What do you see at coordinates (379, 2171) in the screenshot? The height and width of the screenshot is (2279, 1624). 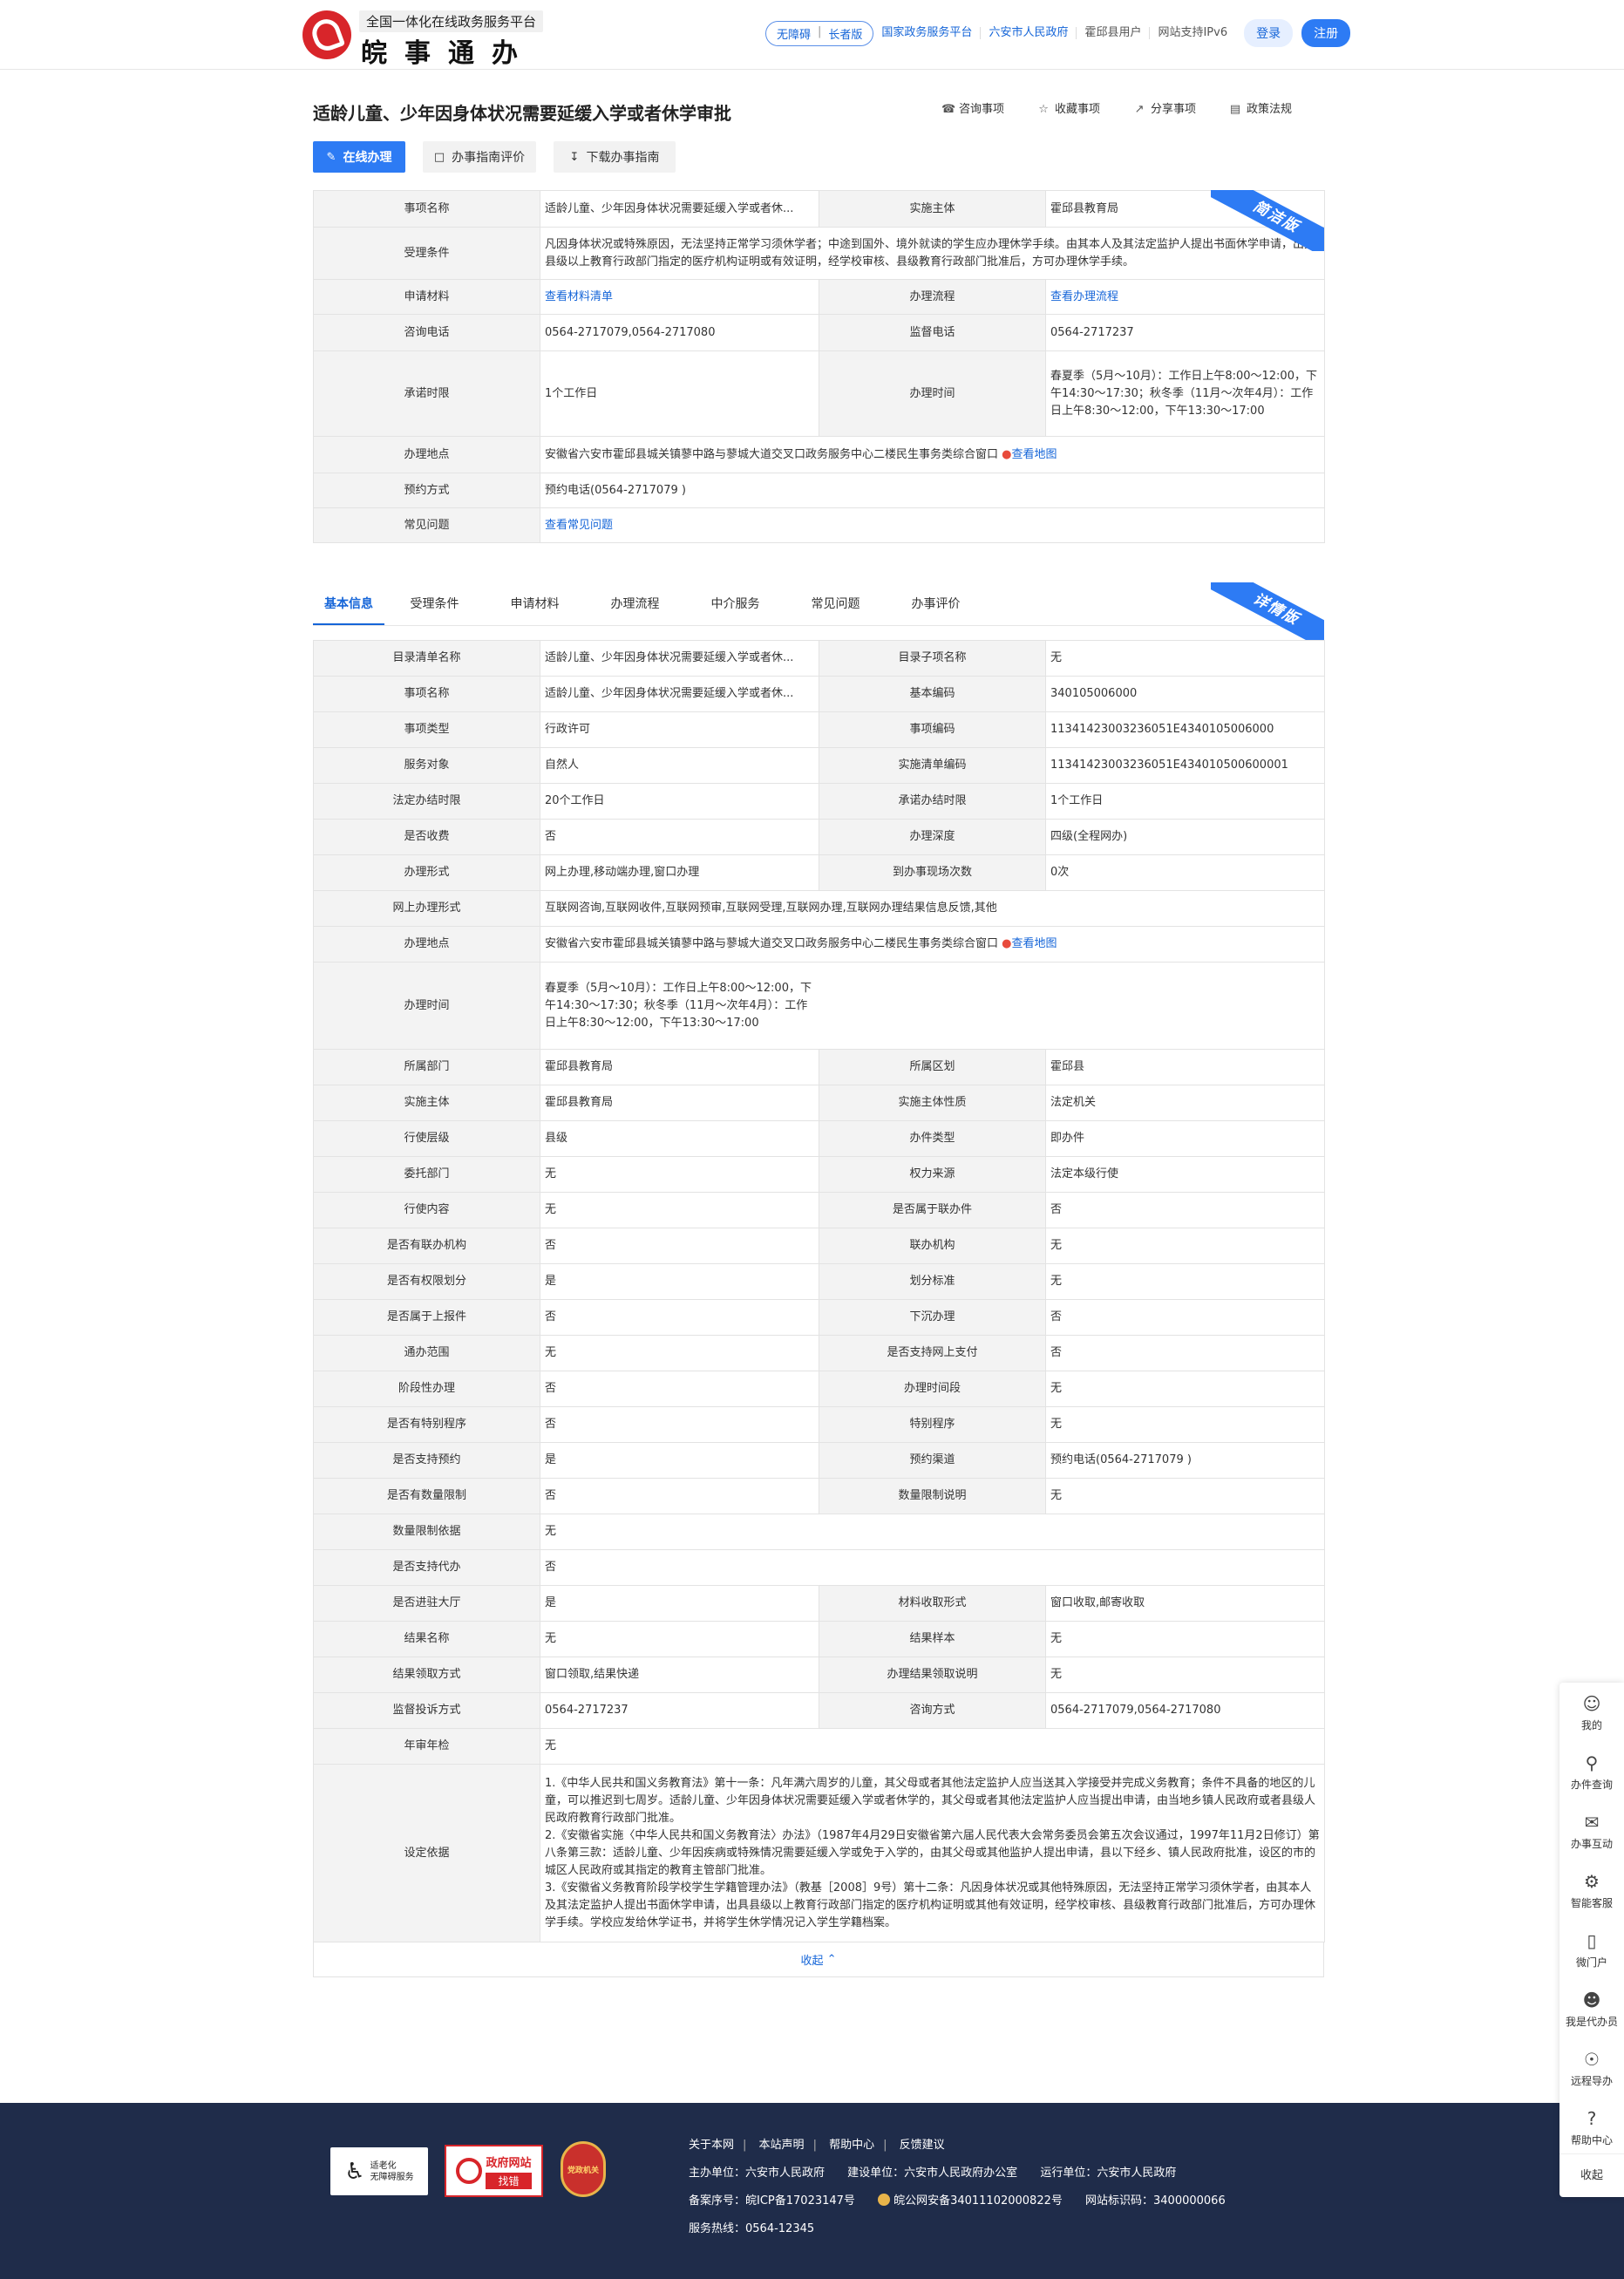 I see `elder-service-badge: ♿ 适老化 无障碍服务` at bounding box center [379, 2171].